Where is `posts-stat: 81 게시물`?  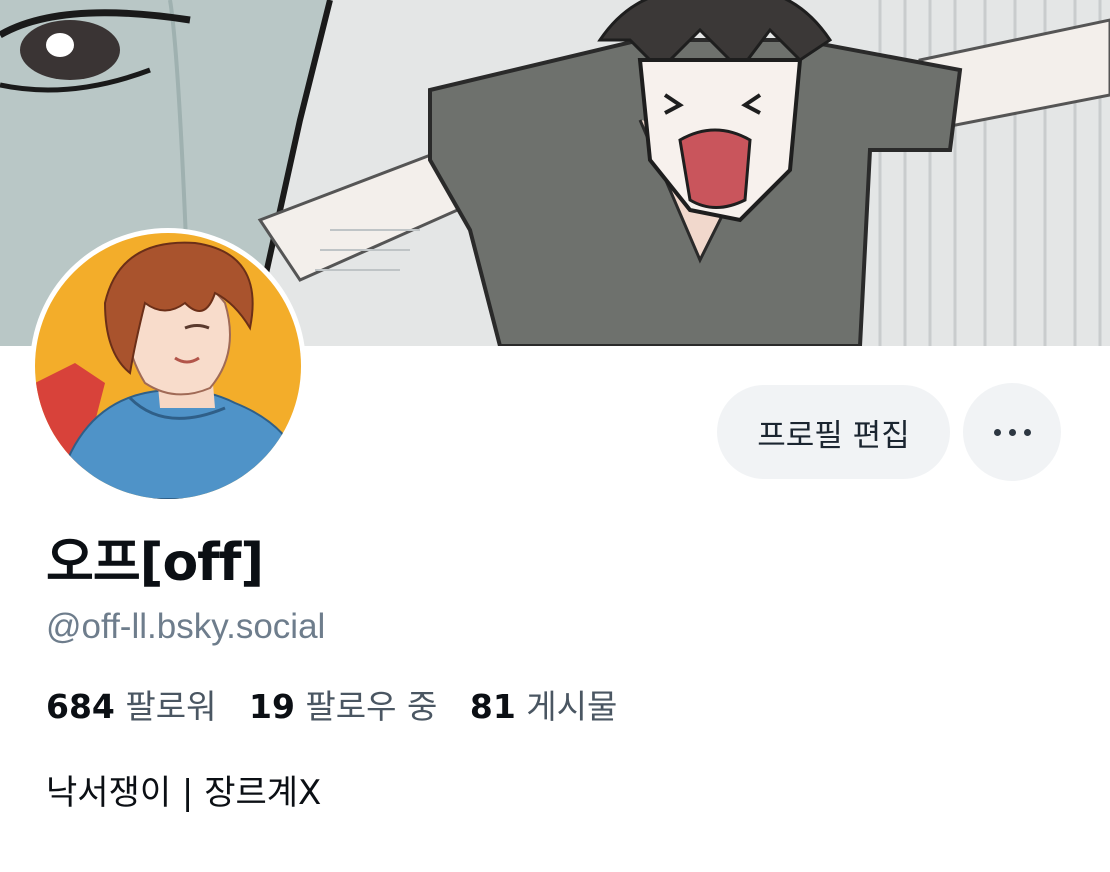
posts-stat: 81 게시물 is located at coordinates (544, 706).